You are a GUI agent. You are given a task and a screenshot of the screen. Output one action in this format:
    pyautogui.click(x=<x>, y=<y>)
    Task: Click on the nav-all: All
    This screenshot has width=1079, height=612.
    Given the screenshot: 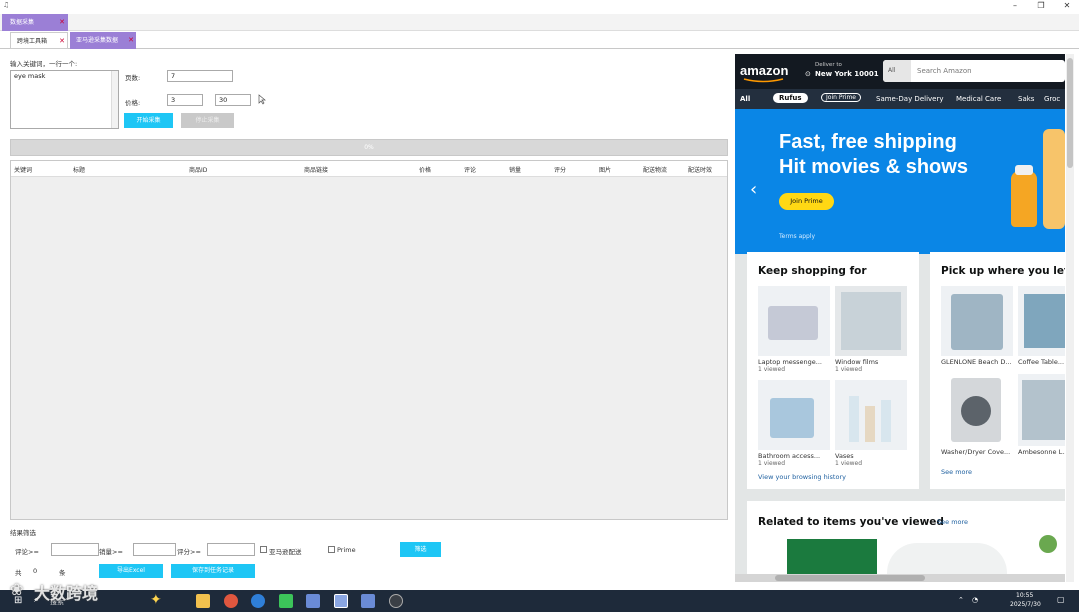 What is the action you would take?
    pyautogui.click(x=745, y=99)
    